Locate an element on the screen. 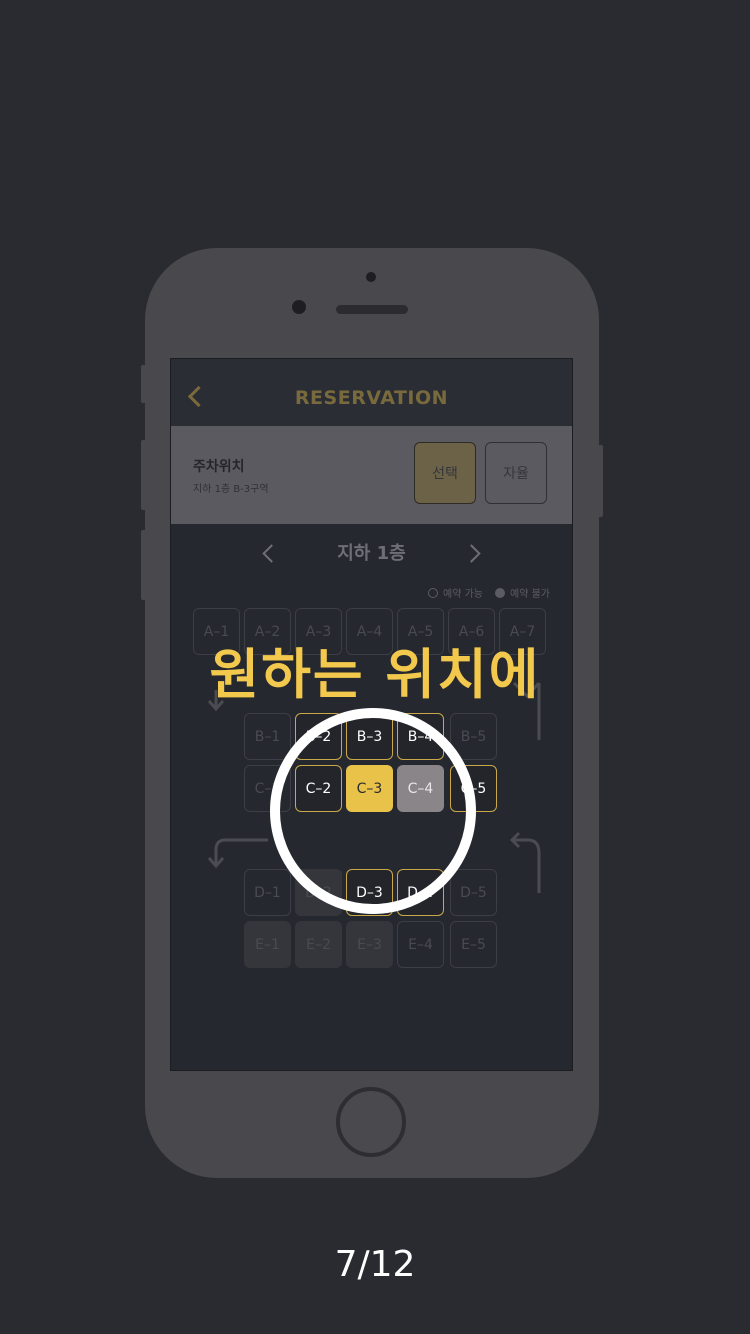 Image resolution: width=750 pixels, height=1334 pixels. parking-slot-e-2: E–2 is located at coordinates (318, 944).